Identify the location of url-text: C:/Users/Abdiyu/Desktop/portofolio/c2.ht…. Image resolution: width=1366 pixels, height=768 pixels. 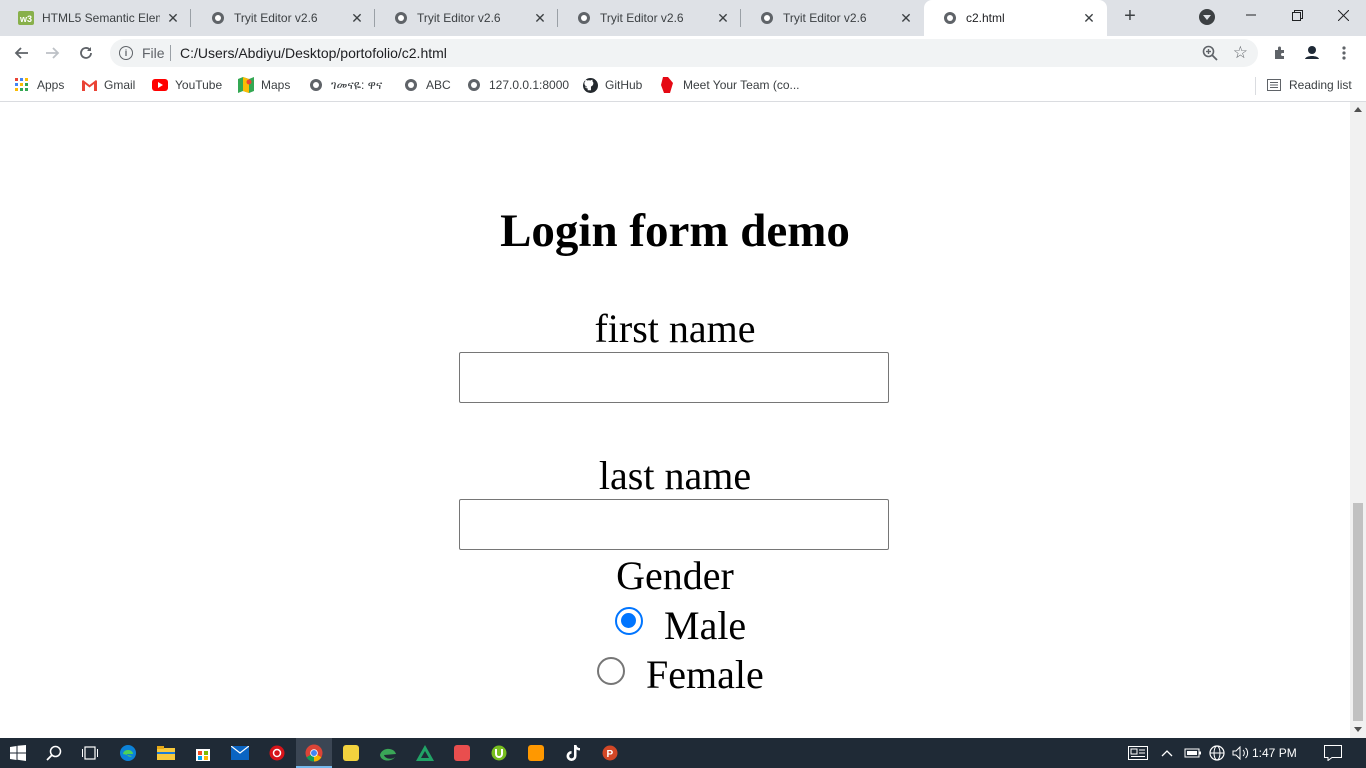
(313, 53).